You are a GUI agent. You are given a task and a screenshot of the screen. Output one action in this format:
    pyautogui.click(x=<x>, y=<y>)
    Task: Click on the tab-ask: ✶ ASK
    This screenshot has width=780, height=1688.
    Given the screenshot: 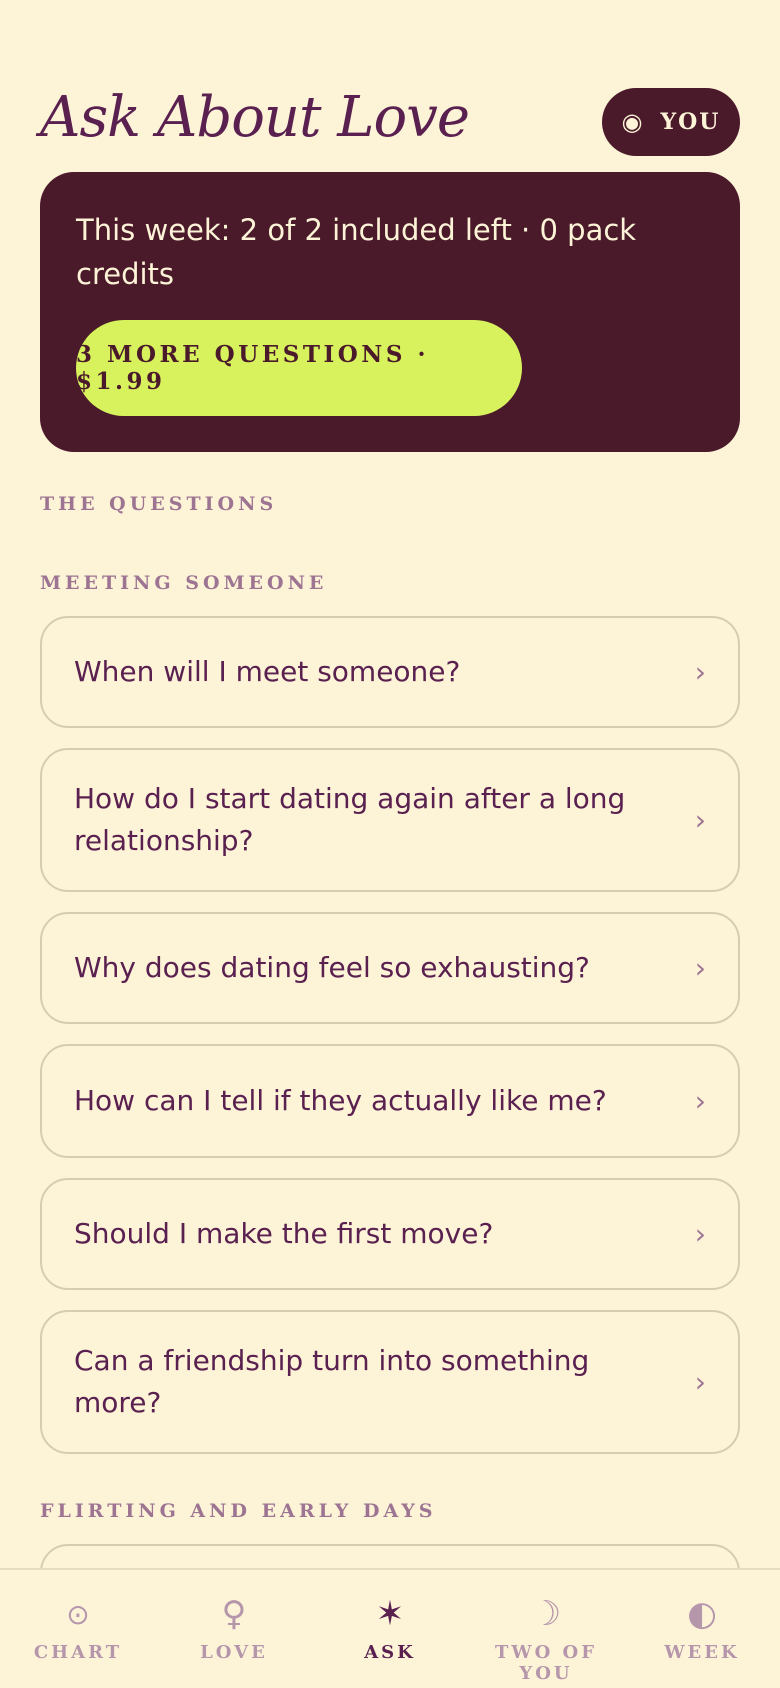 What is the action you would take?
    pyautogui.click(x=390, y=1629)
    